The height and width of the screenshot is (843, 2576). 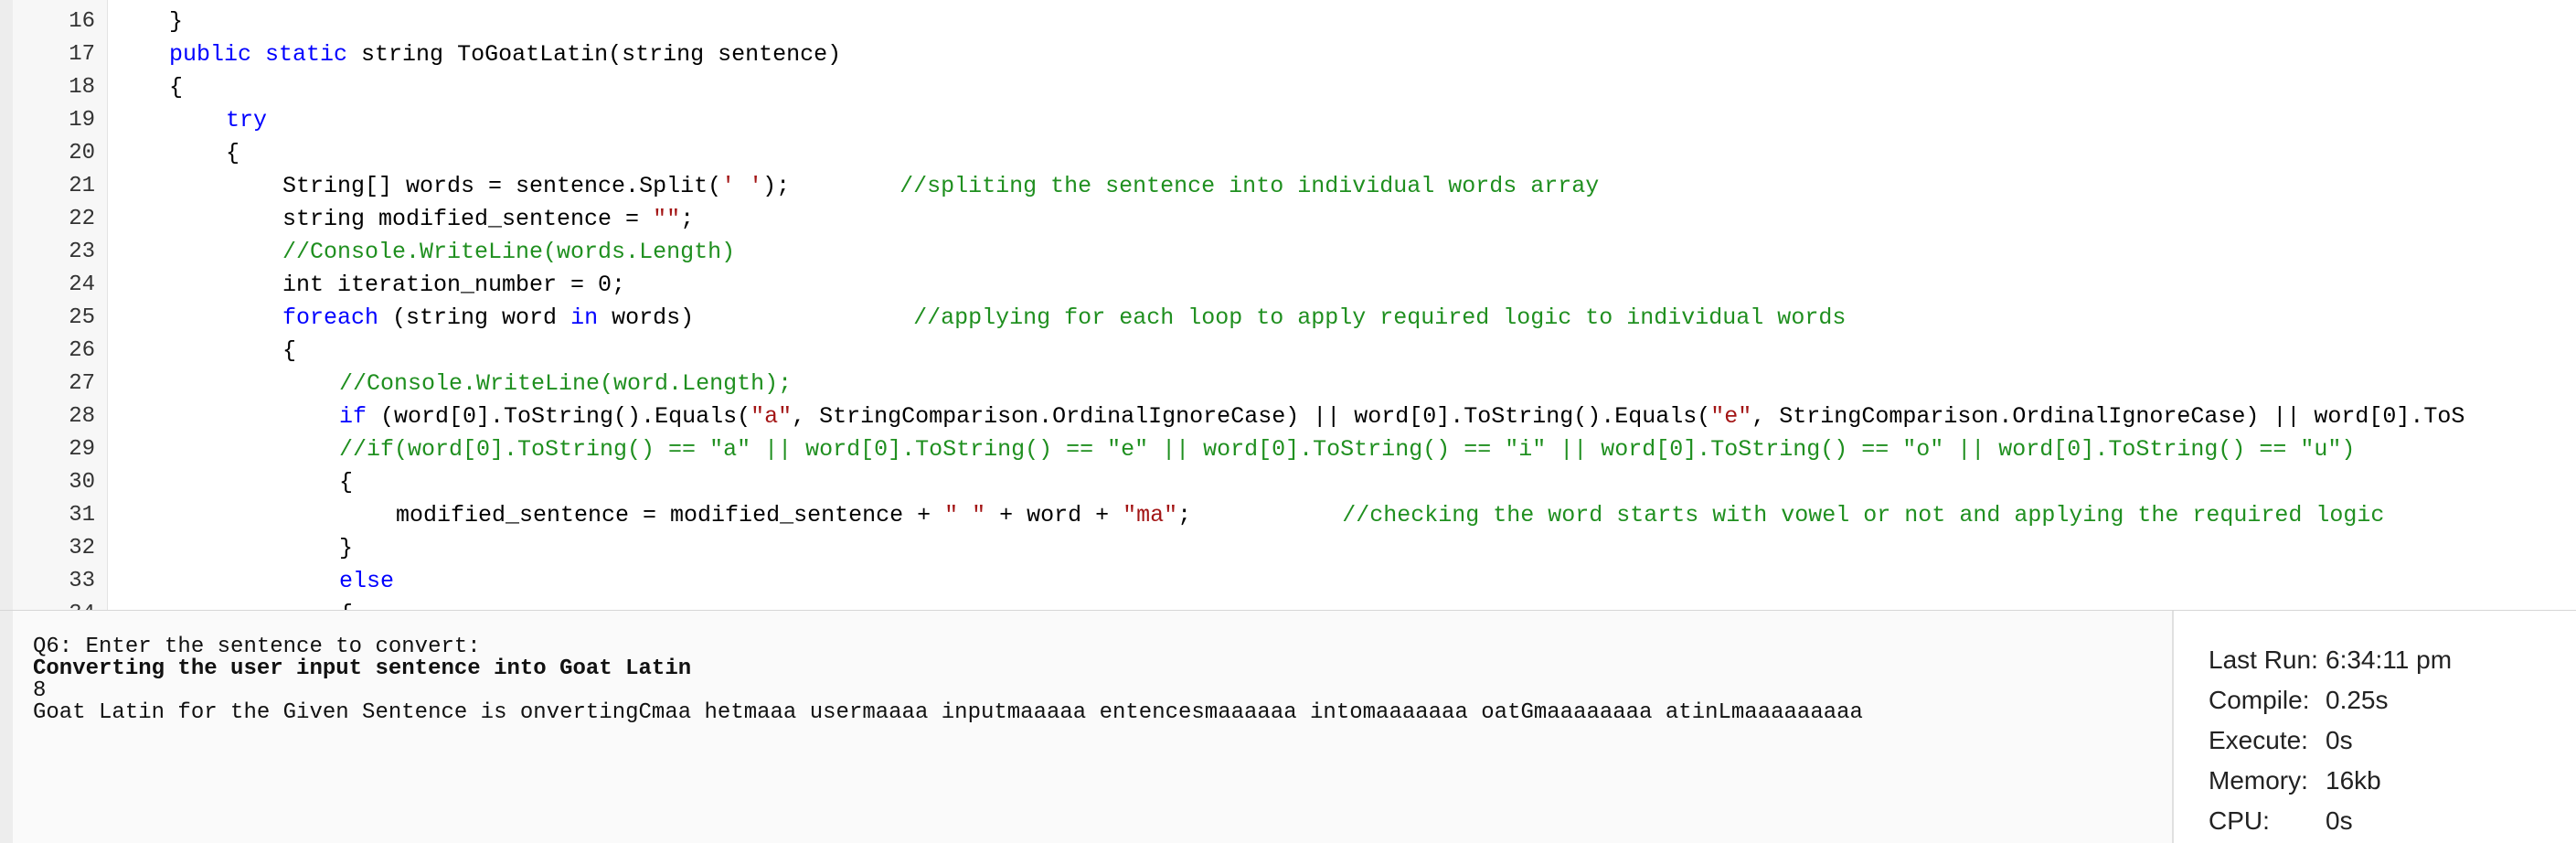 I want to click on stat-label: Last Run:, so click(x=2263, y=660).